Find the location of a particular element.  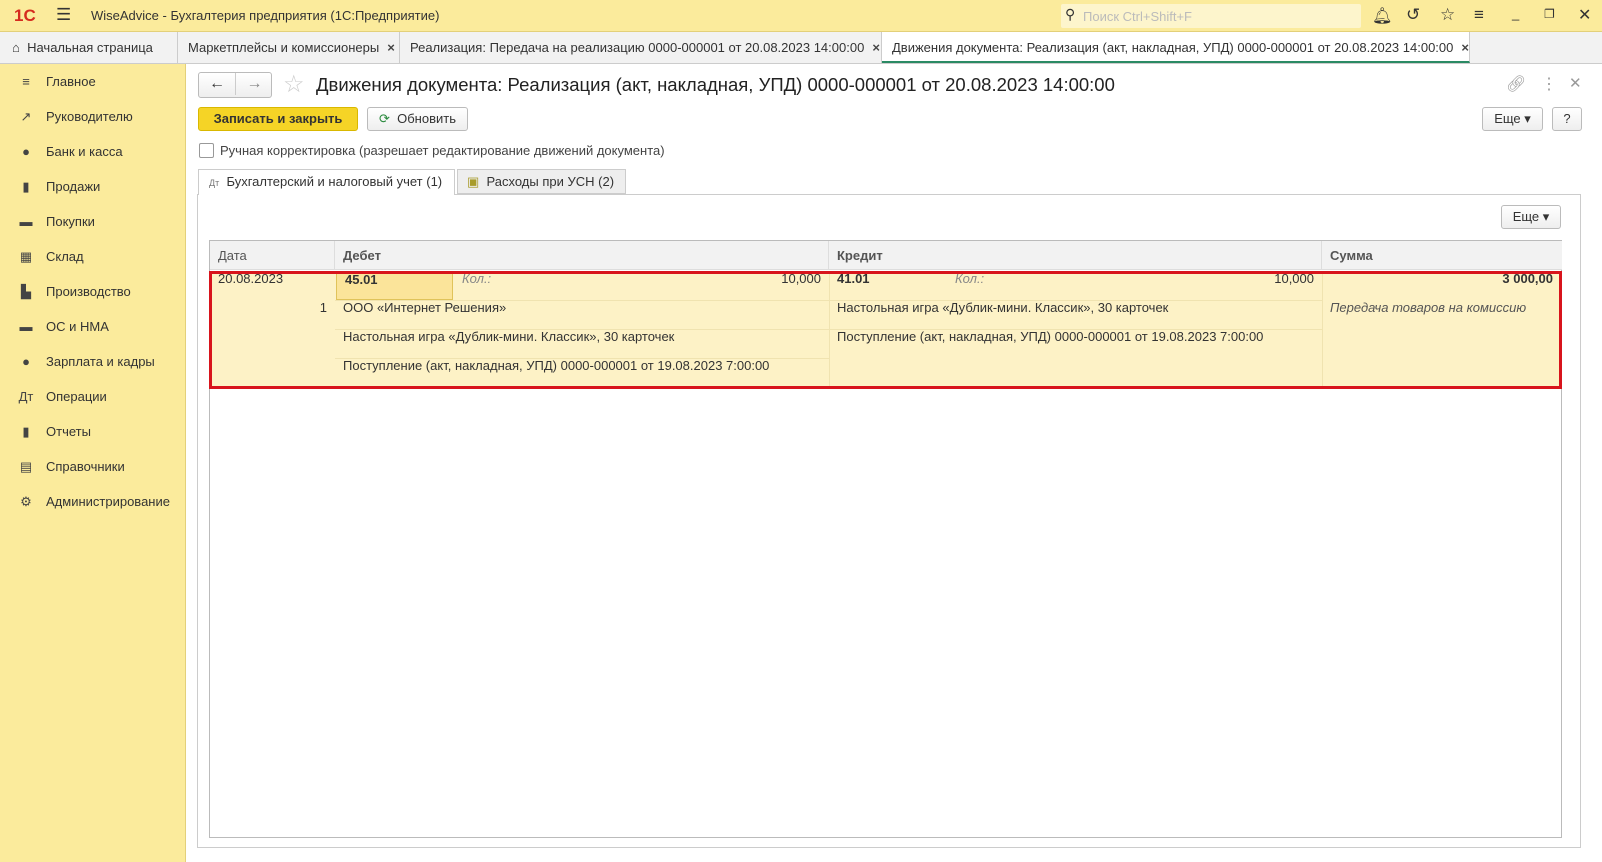

sidebar-icon: ▙ is located at coordinates (26, 291).